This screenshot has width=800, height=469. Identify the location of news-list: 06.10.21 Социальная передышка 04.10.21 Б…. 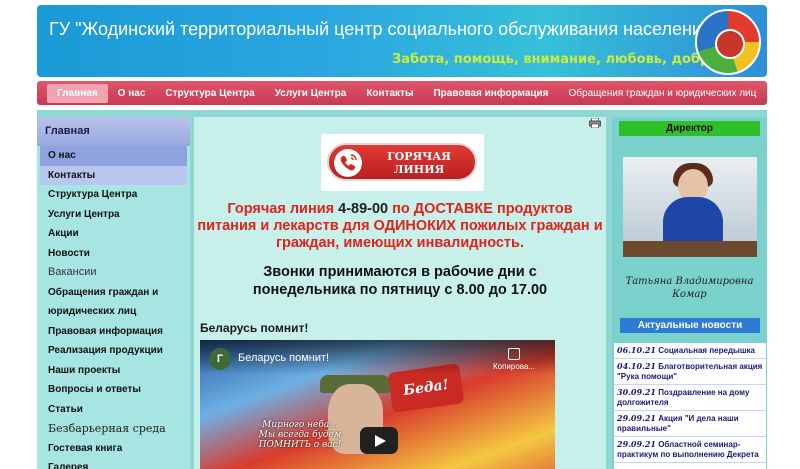
(690, 406).